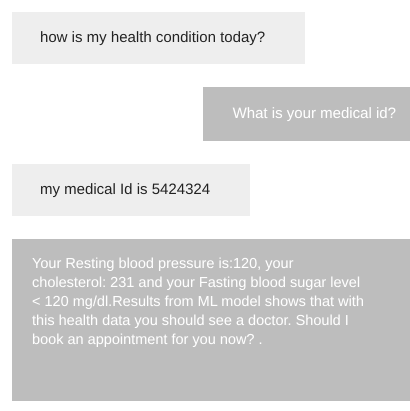 The height and width of the screenshot is (411, 410). What do you see at coordinates (131, 190) in the screenshot?
I see `message-bubble: my medical Id is 5424324` at bounding box center [131, 190].